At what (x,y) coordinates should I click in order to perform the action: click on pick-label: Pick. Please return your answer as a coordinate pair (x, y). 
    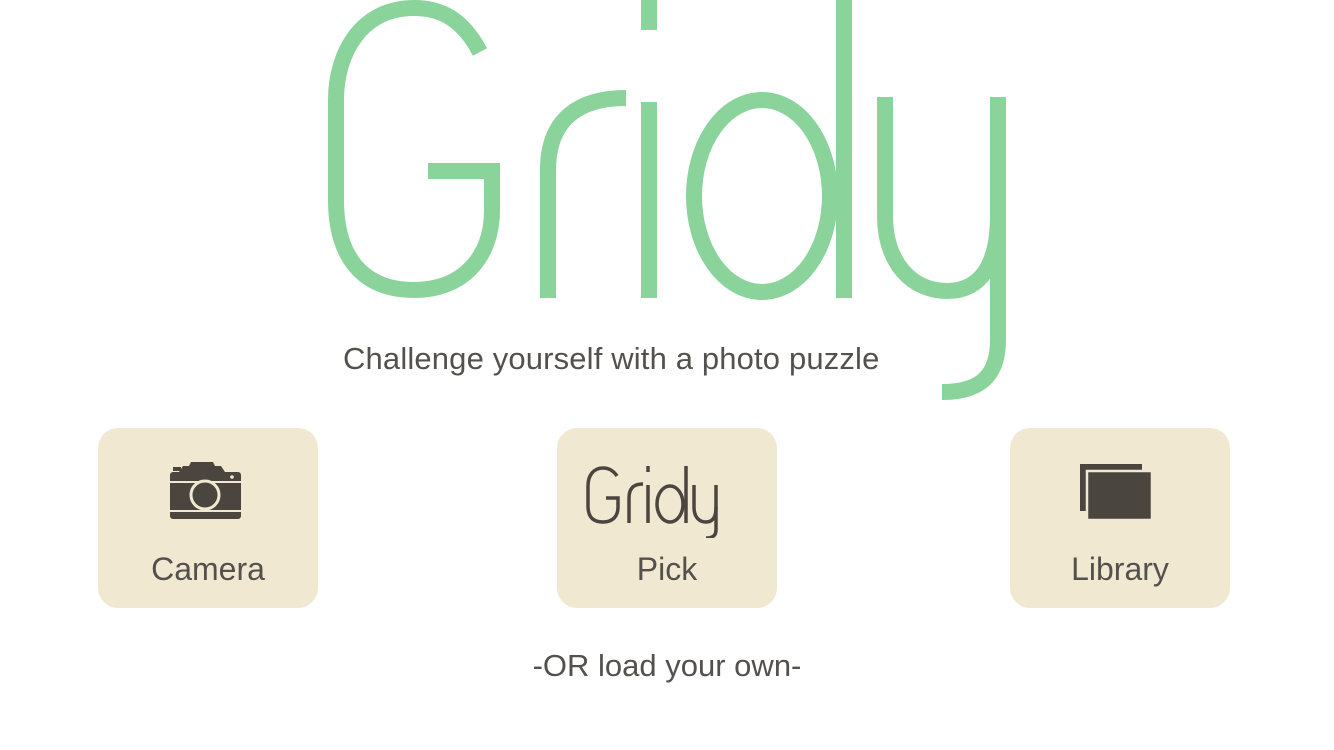
    Looking at the image, I should click on (667, 569).